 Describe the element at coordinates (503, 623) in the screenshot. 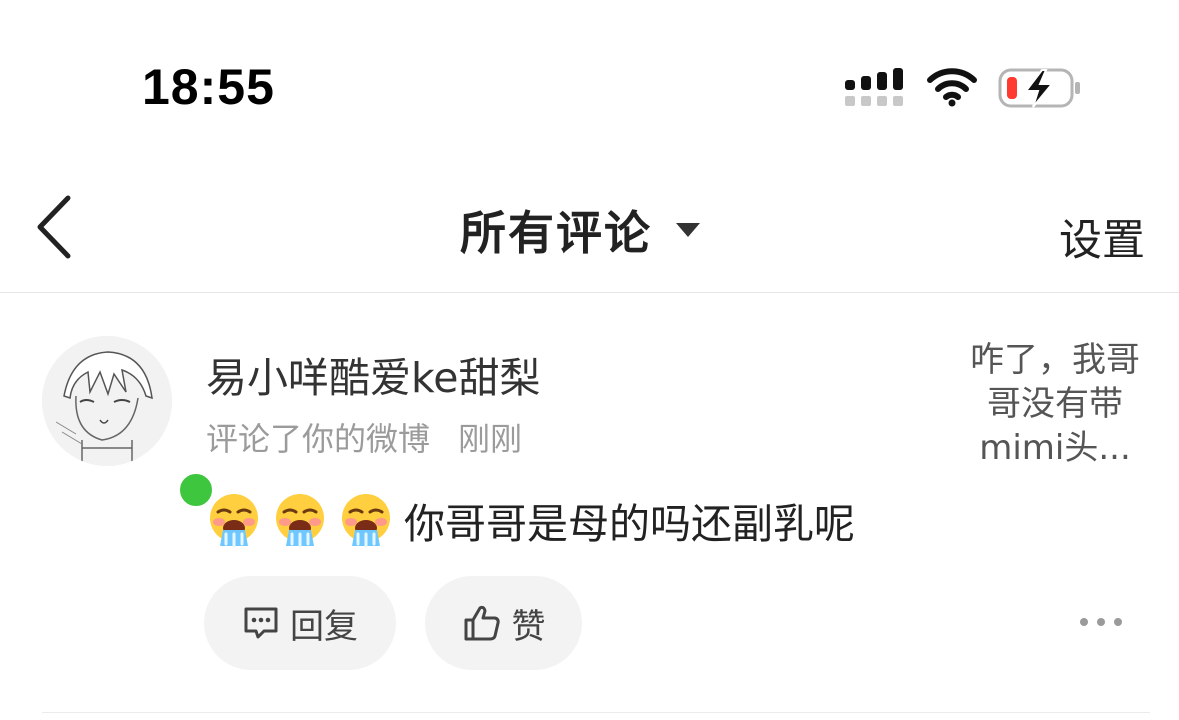

I see `like-button: 赞` at that location.